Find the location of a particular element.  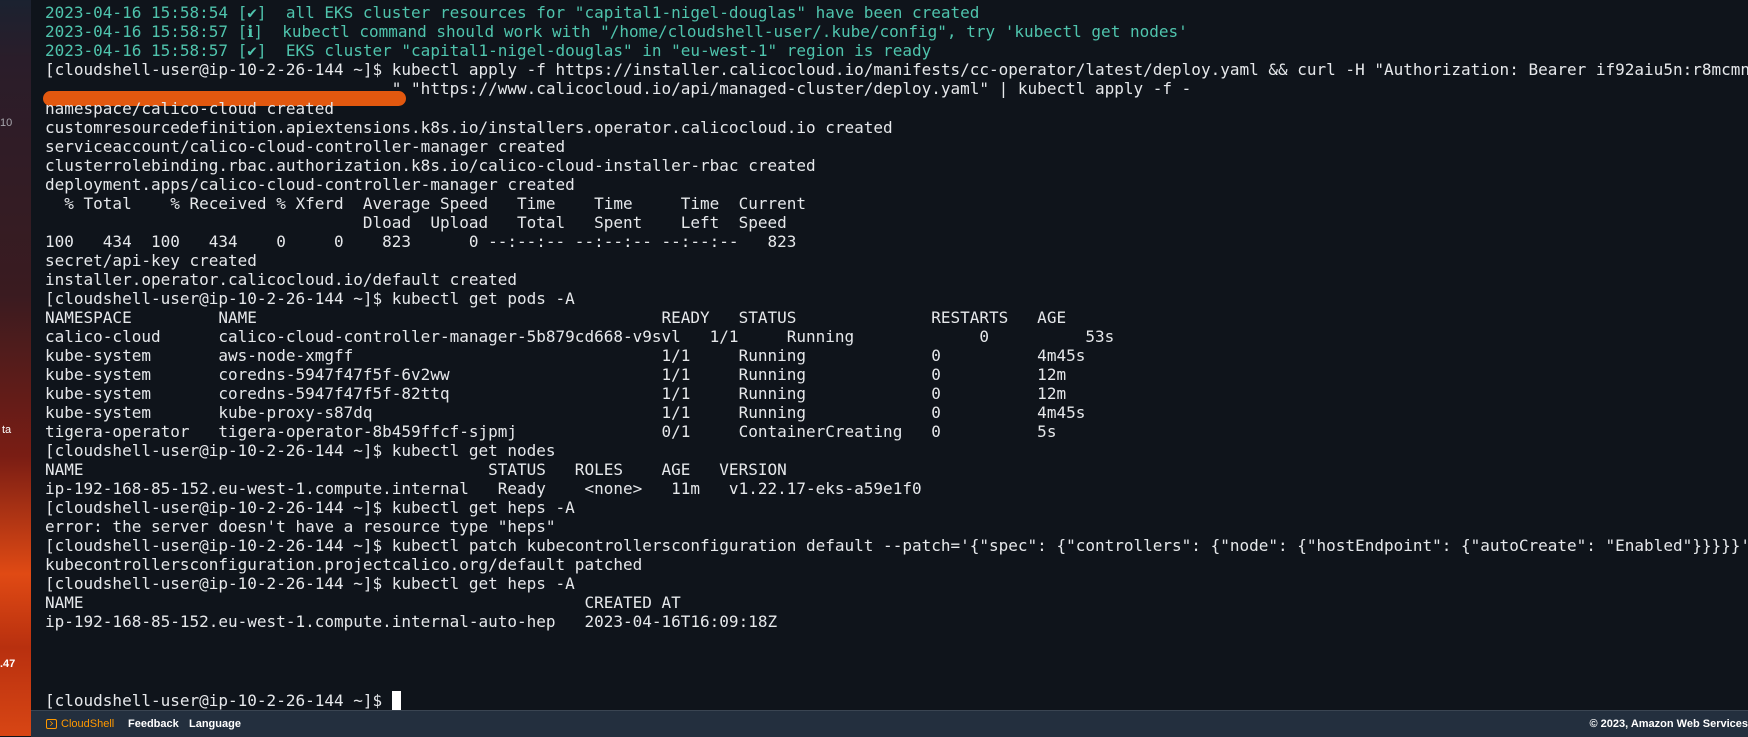

desktop-background-strip: 10 ta .47 is located at coordinates (15, 368).